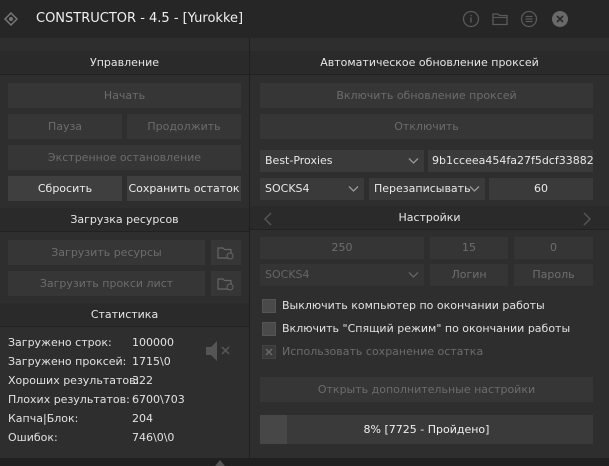  I want to click on resources-header: Загрузка ресурсов, so click(124, 220).